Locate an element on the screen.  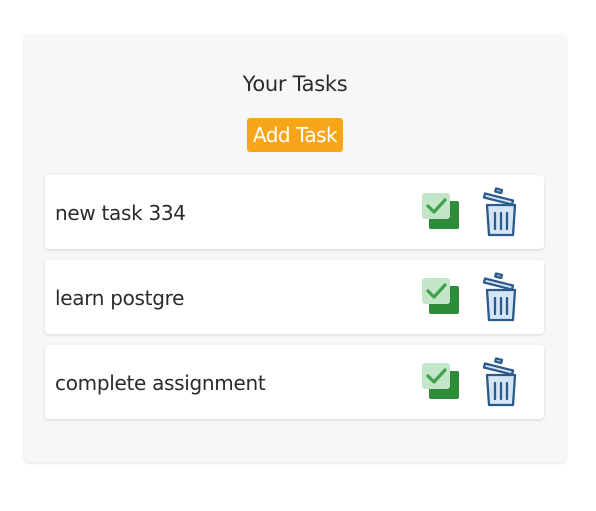
task-text: new task 334 is located at coordinates (120, 213).